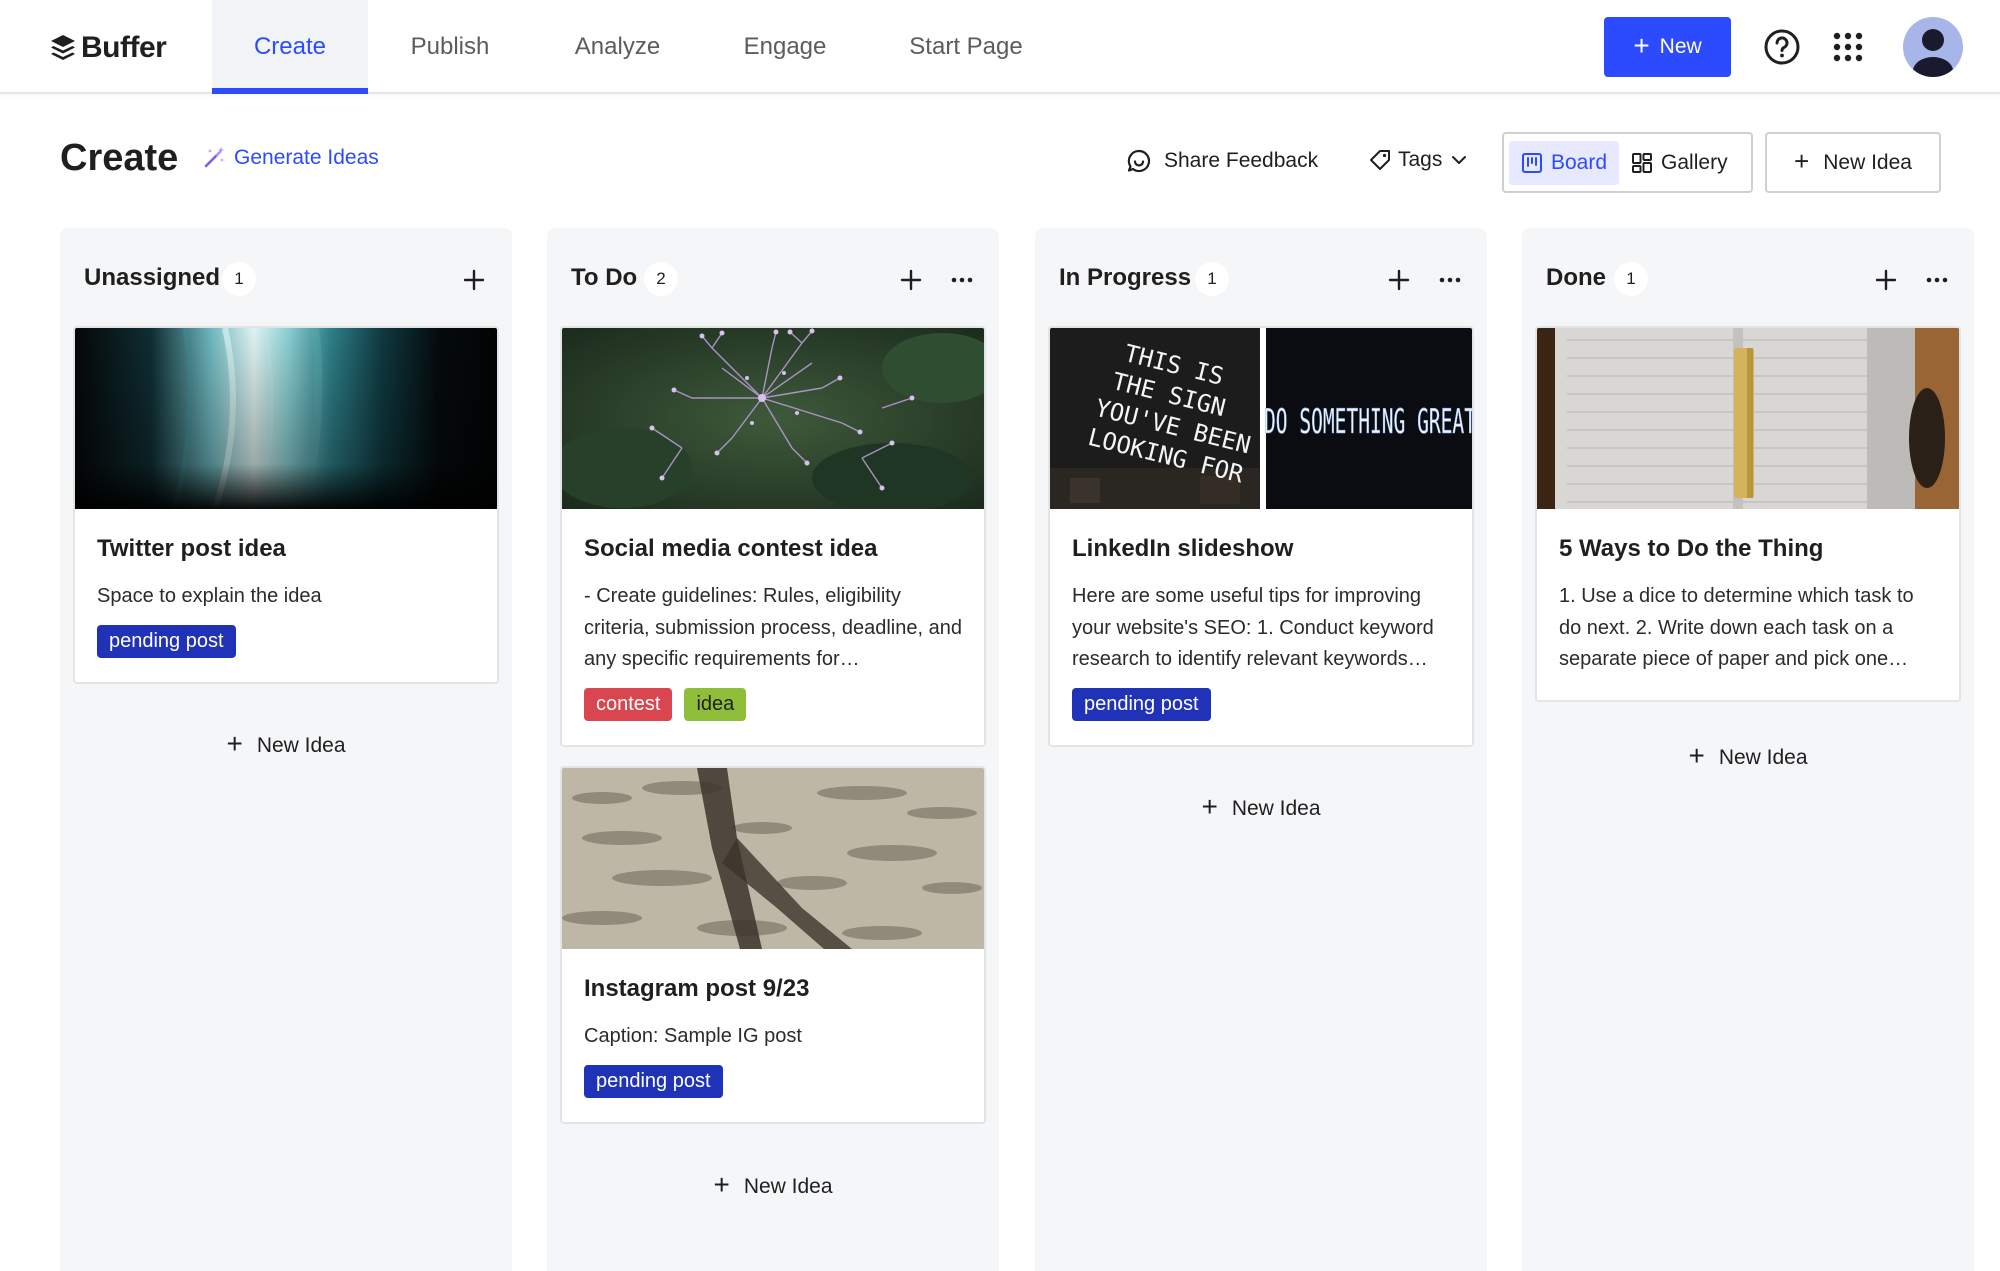  What do you see at coordinates (124, 47) in the screenshot?
I see `brand-name: Buffer` at bounding box center [124, 47].